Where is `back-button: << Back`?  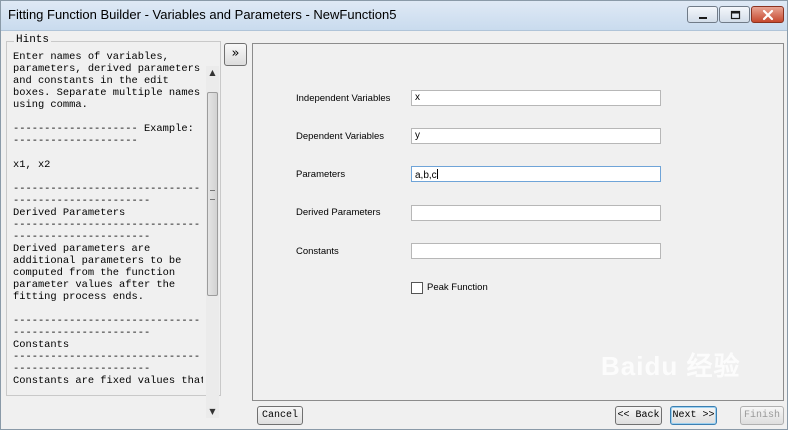 back-button: << Back is located at coordinates (638, 415).